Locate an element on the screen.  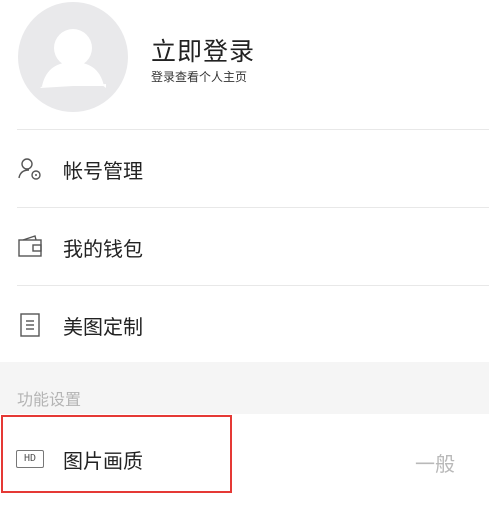
section-header: 功能设置 is located at coordinates (244, 388).